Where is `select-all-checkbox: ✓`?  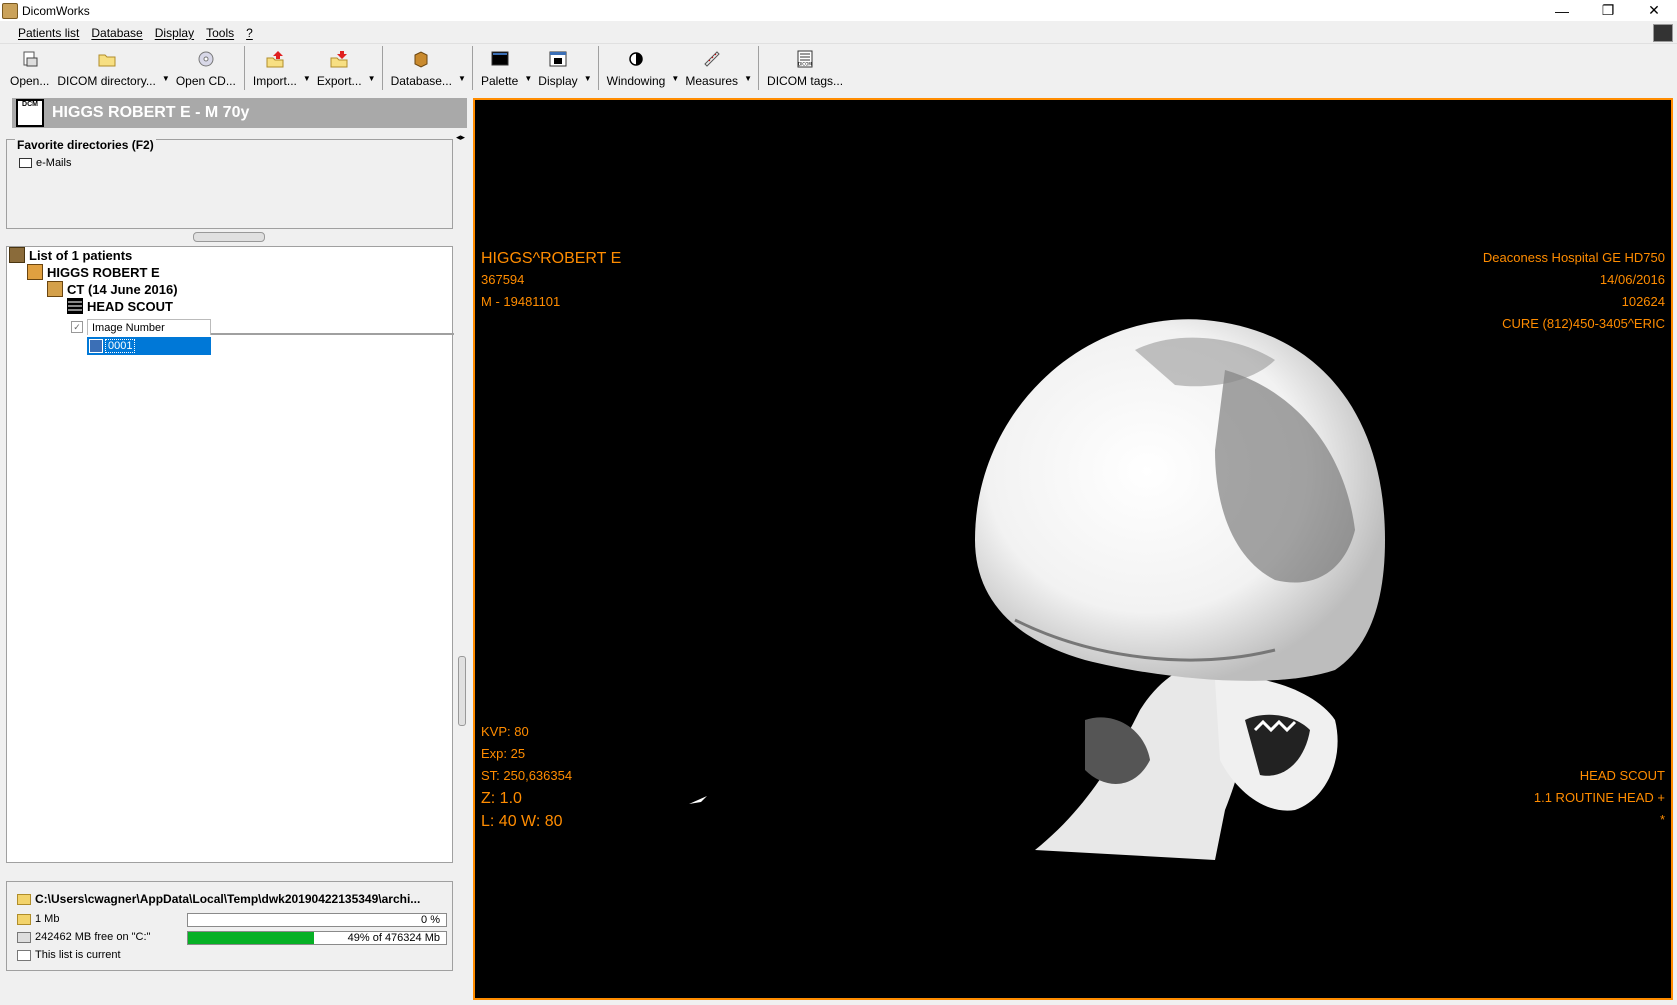 select-all-checkbox: ✓ is located at coordinates (77, 327).